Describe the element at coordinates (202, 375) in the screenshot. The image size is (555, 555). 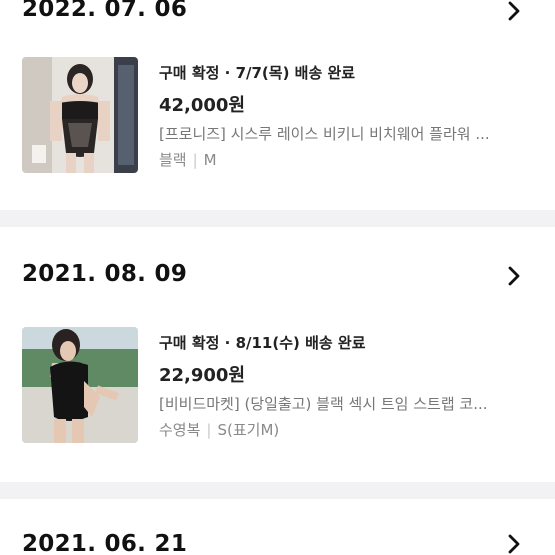
I see `order-price: 22,900원` at that location.